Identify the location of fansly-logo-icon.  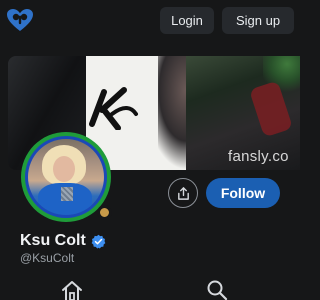
(20, 20).